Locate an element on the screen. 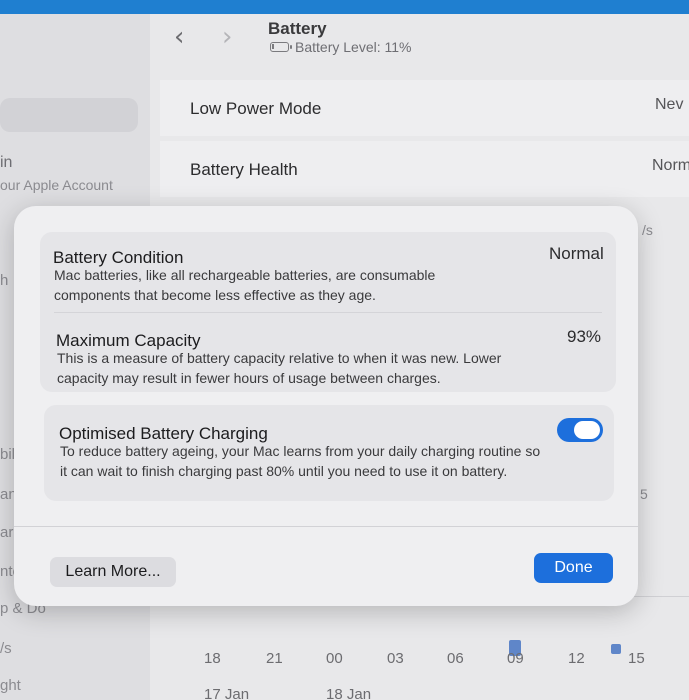 The height and width of the screenshot is (700, 689). page-title: Battery is located at coordinates (297, 28).